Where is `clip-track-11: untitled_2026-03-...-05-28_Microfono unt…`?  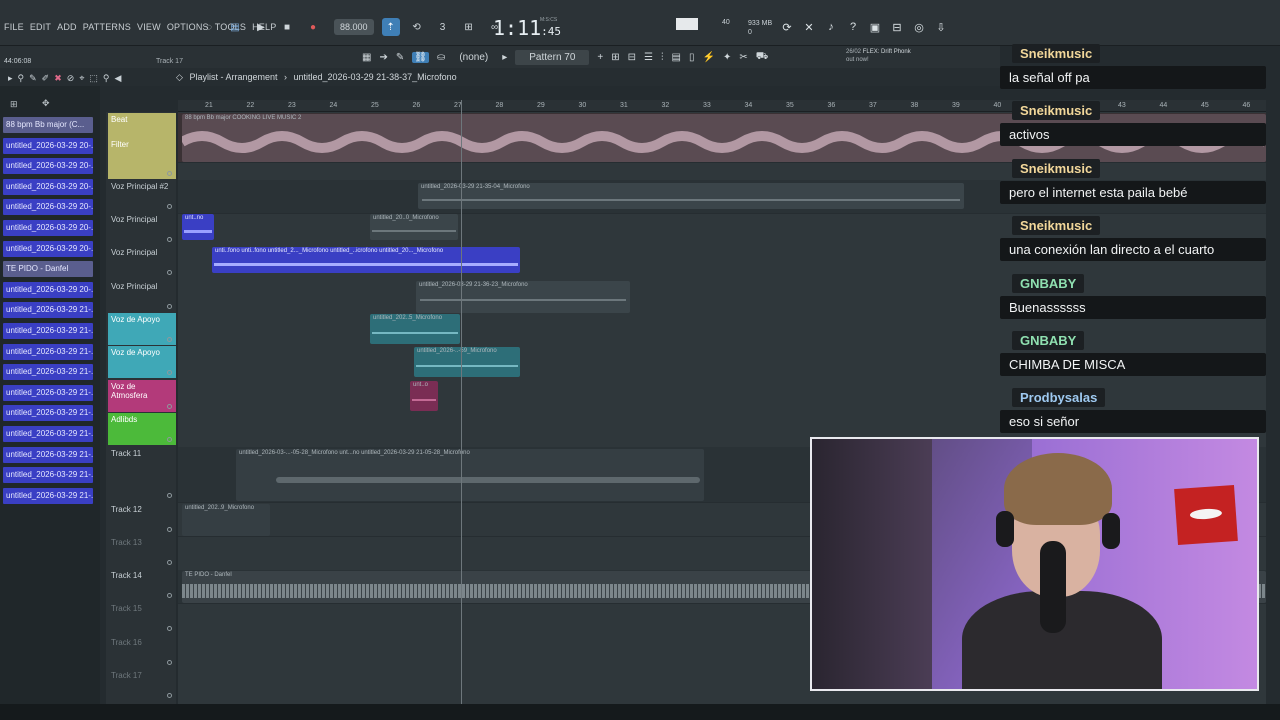
clip-track-11: untitled_2026-03-...-05-28_Microfono unt… is located at coordinates (470, 475).